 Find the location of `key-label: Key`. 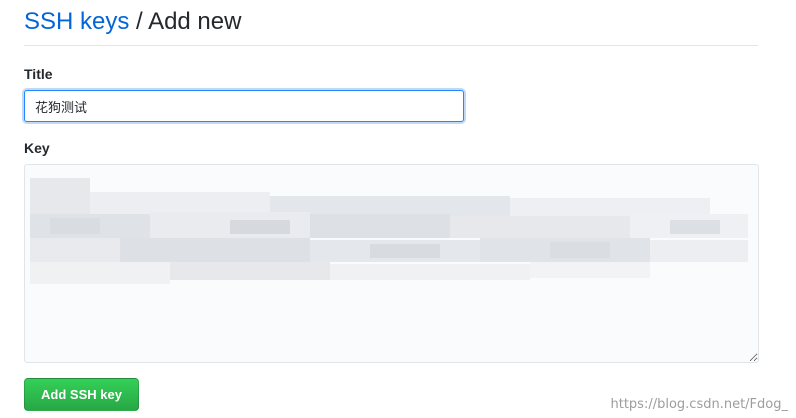

key-label: Key is located at coordinates (37, 148).